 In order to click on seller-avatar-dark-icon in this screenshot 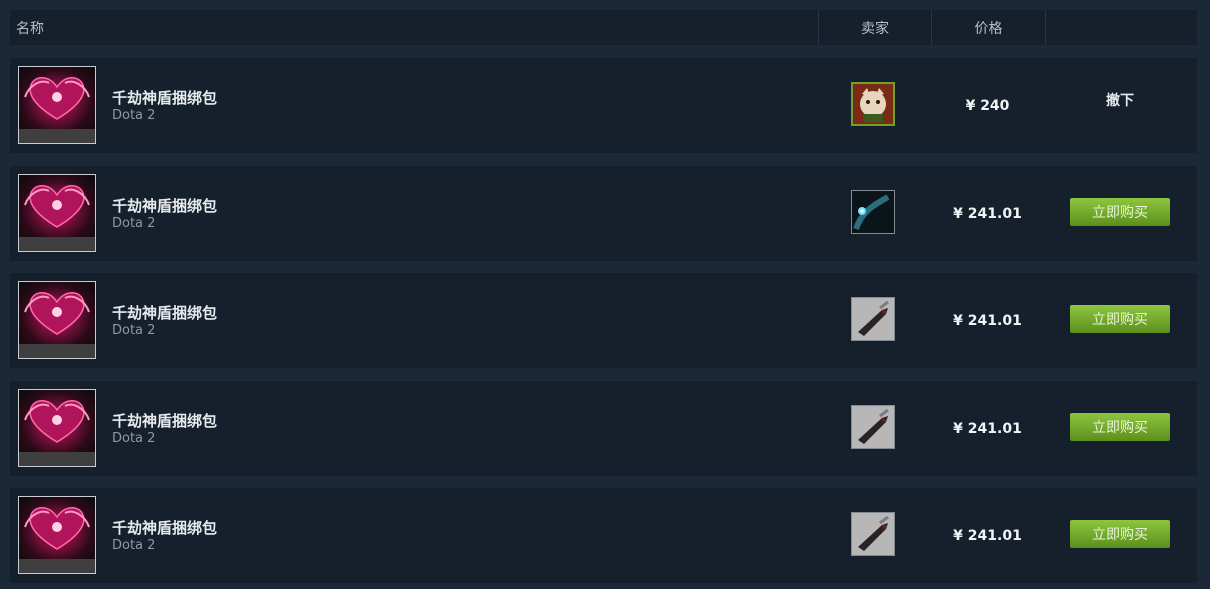, I will do `click(873, 212)`.